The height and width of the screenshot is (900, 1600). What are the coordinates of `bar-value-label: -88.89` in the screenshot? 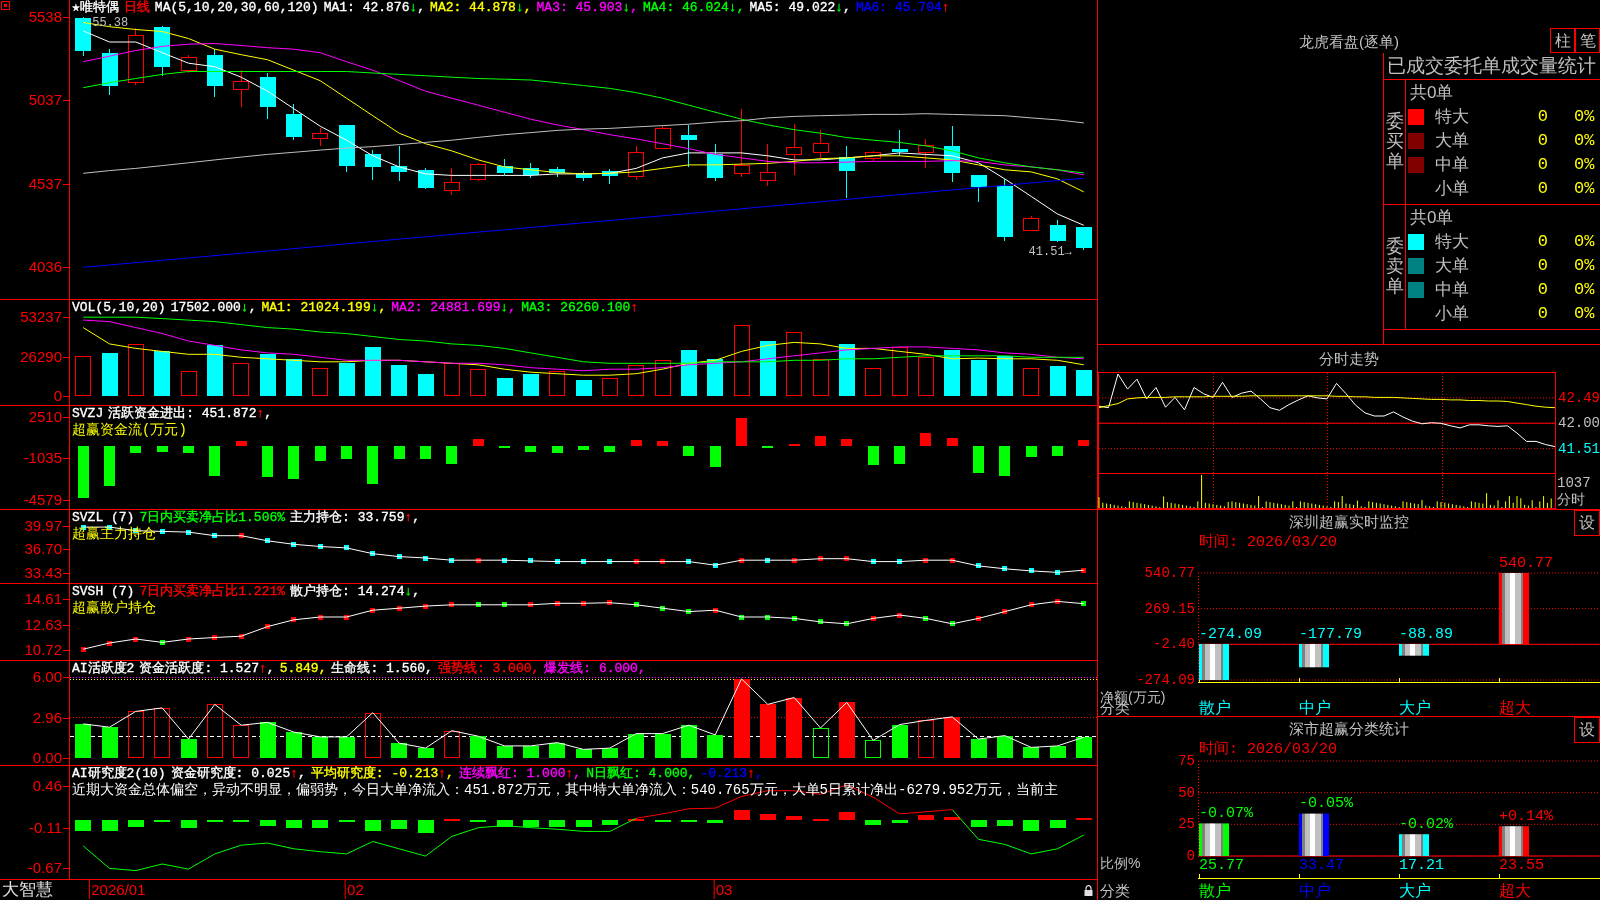 It's located at (1426, 634).